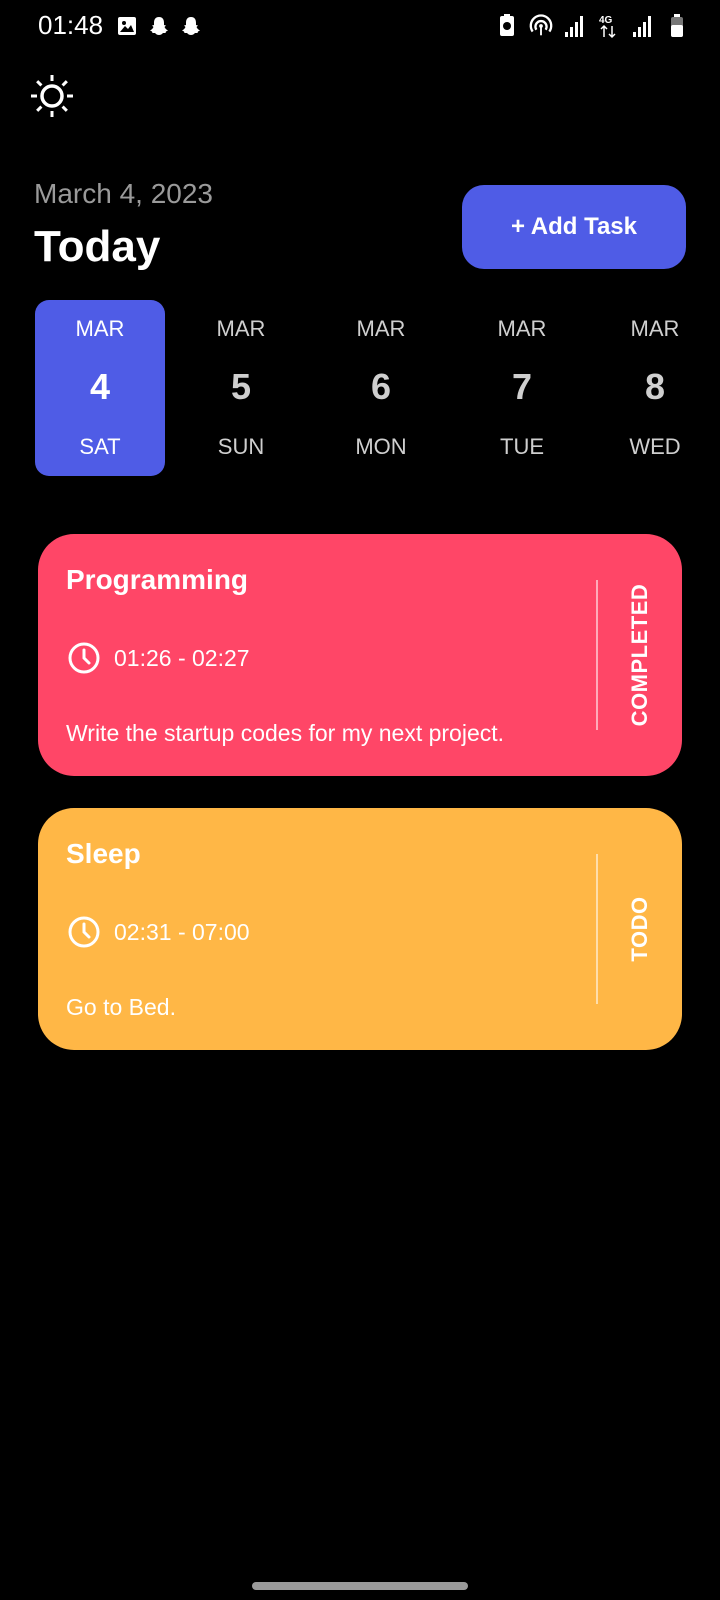  I want to click on theme-toggle-button, so click(52, 96).